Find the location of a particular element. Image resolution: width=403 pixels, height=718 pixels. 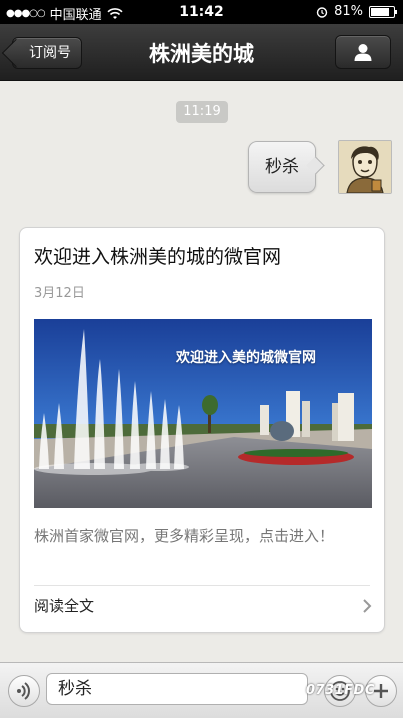

voice-button is located at coordinates (24, 691).